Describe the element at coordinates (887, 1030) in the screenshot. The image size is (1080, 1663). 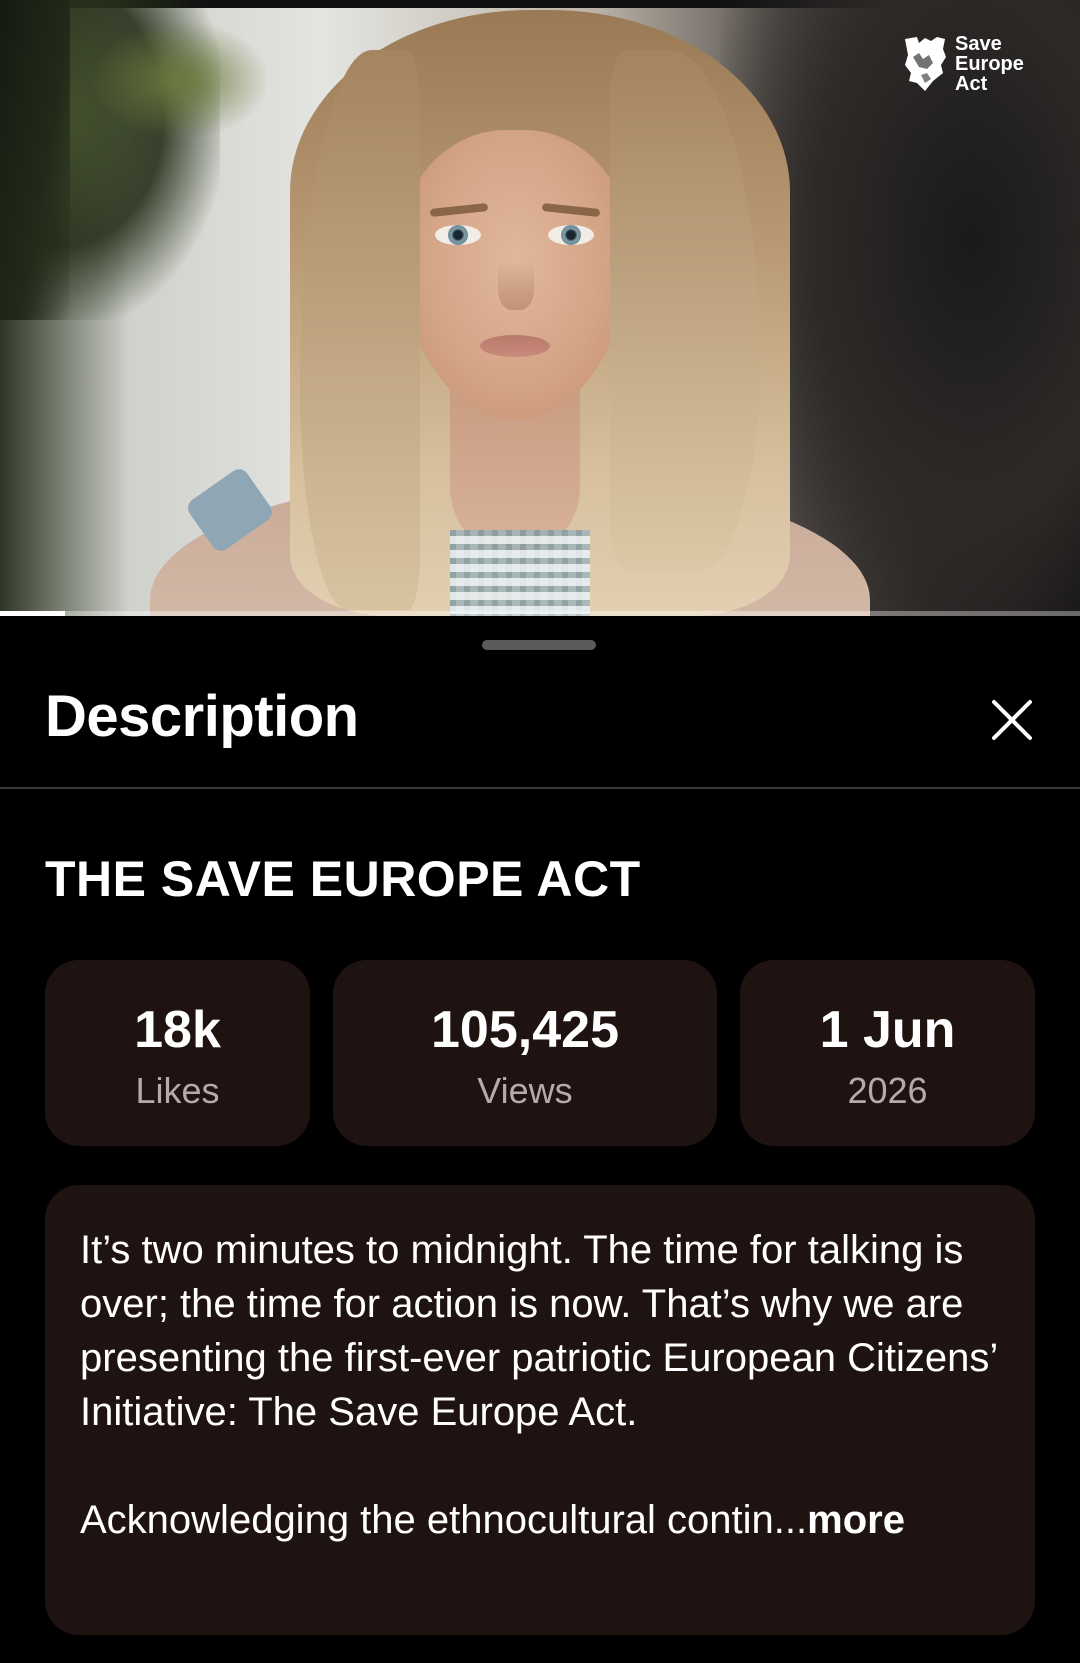
I see `publish-date: 1 Jun` at that location.